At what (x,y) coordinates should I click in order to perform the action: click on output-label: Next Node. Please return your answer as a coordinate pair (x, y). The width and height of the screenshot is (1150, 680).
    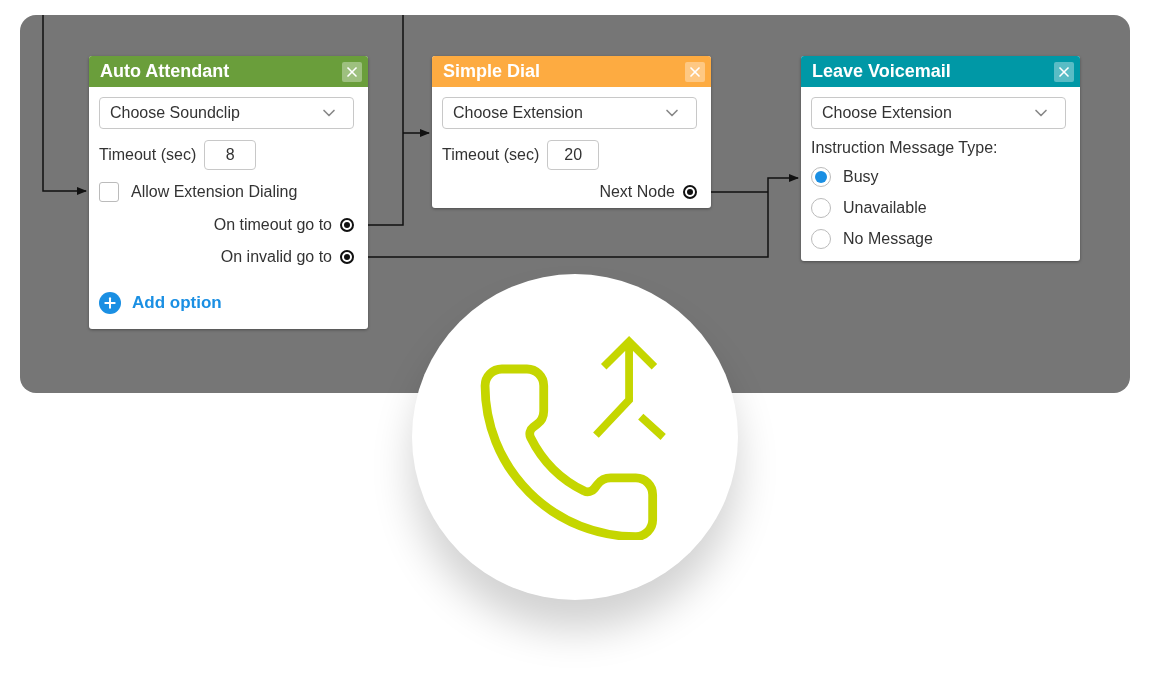
    Looking at the image, I should click on (637, 192).